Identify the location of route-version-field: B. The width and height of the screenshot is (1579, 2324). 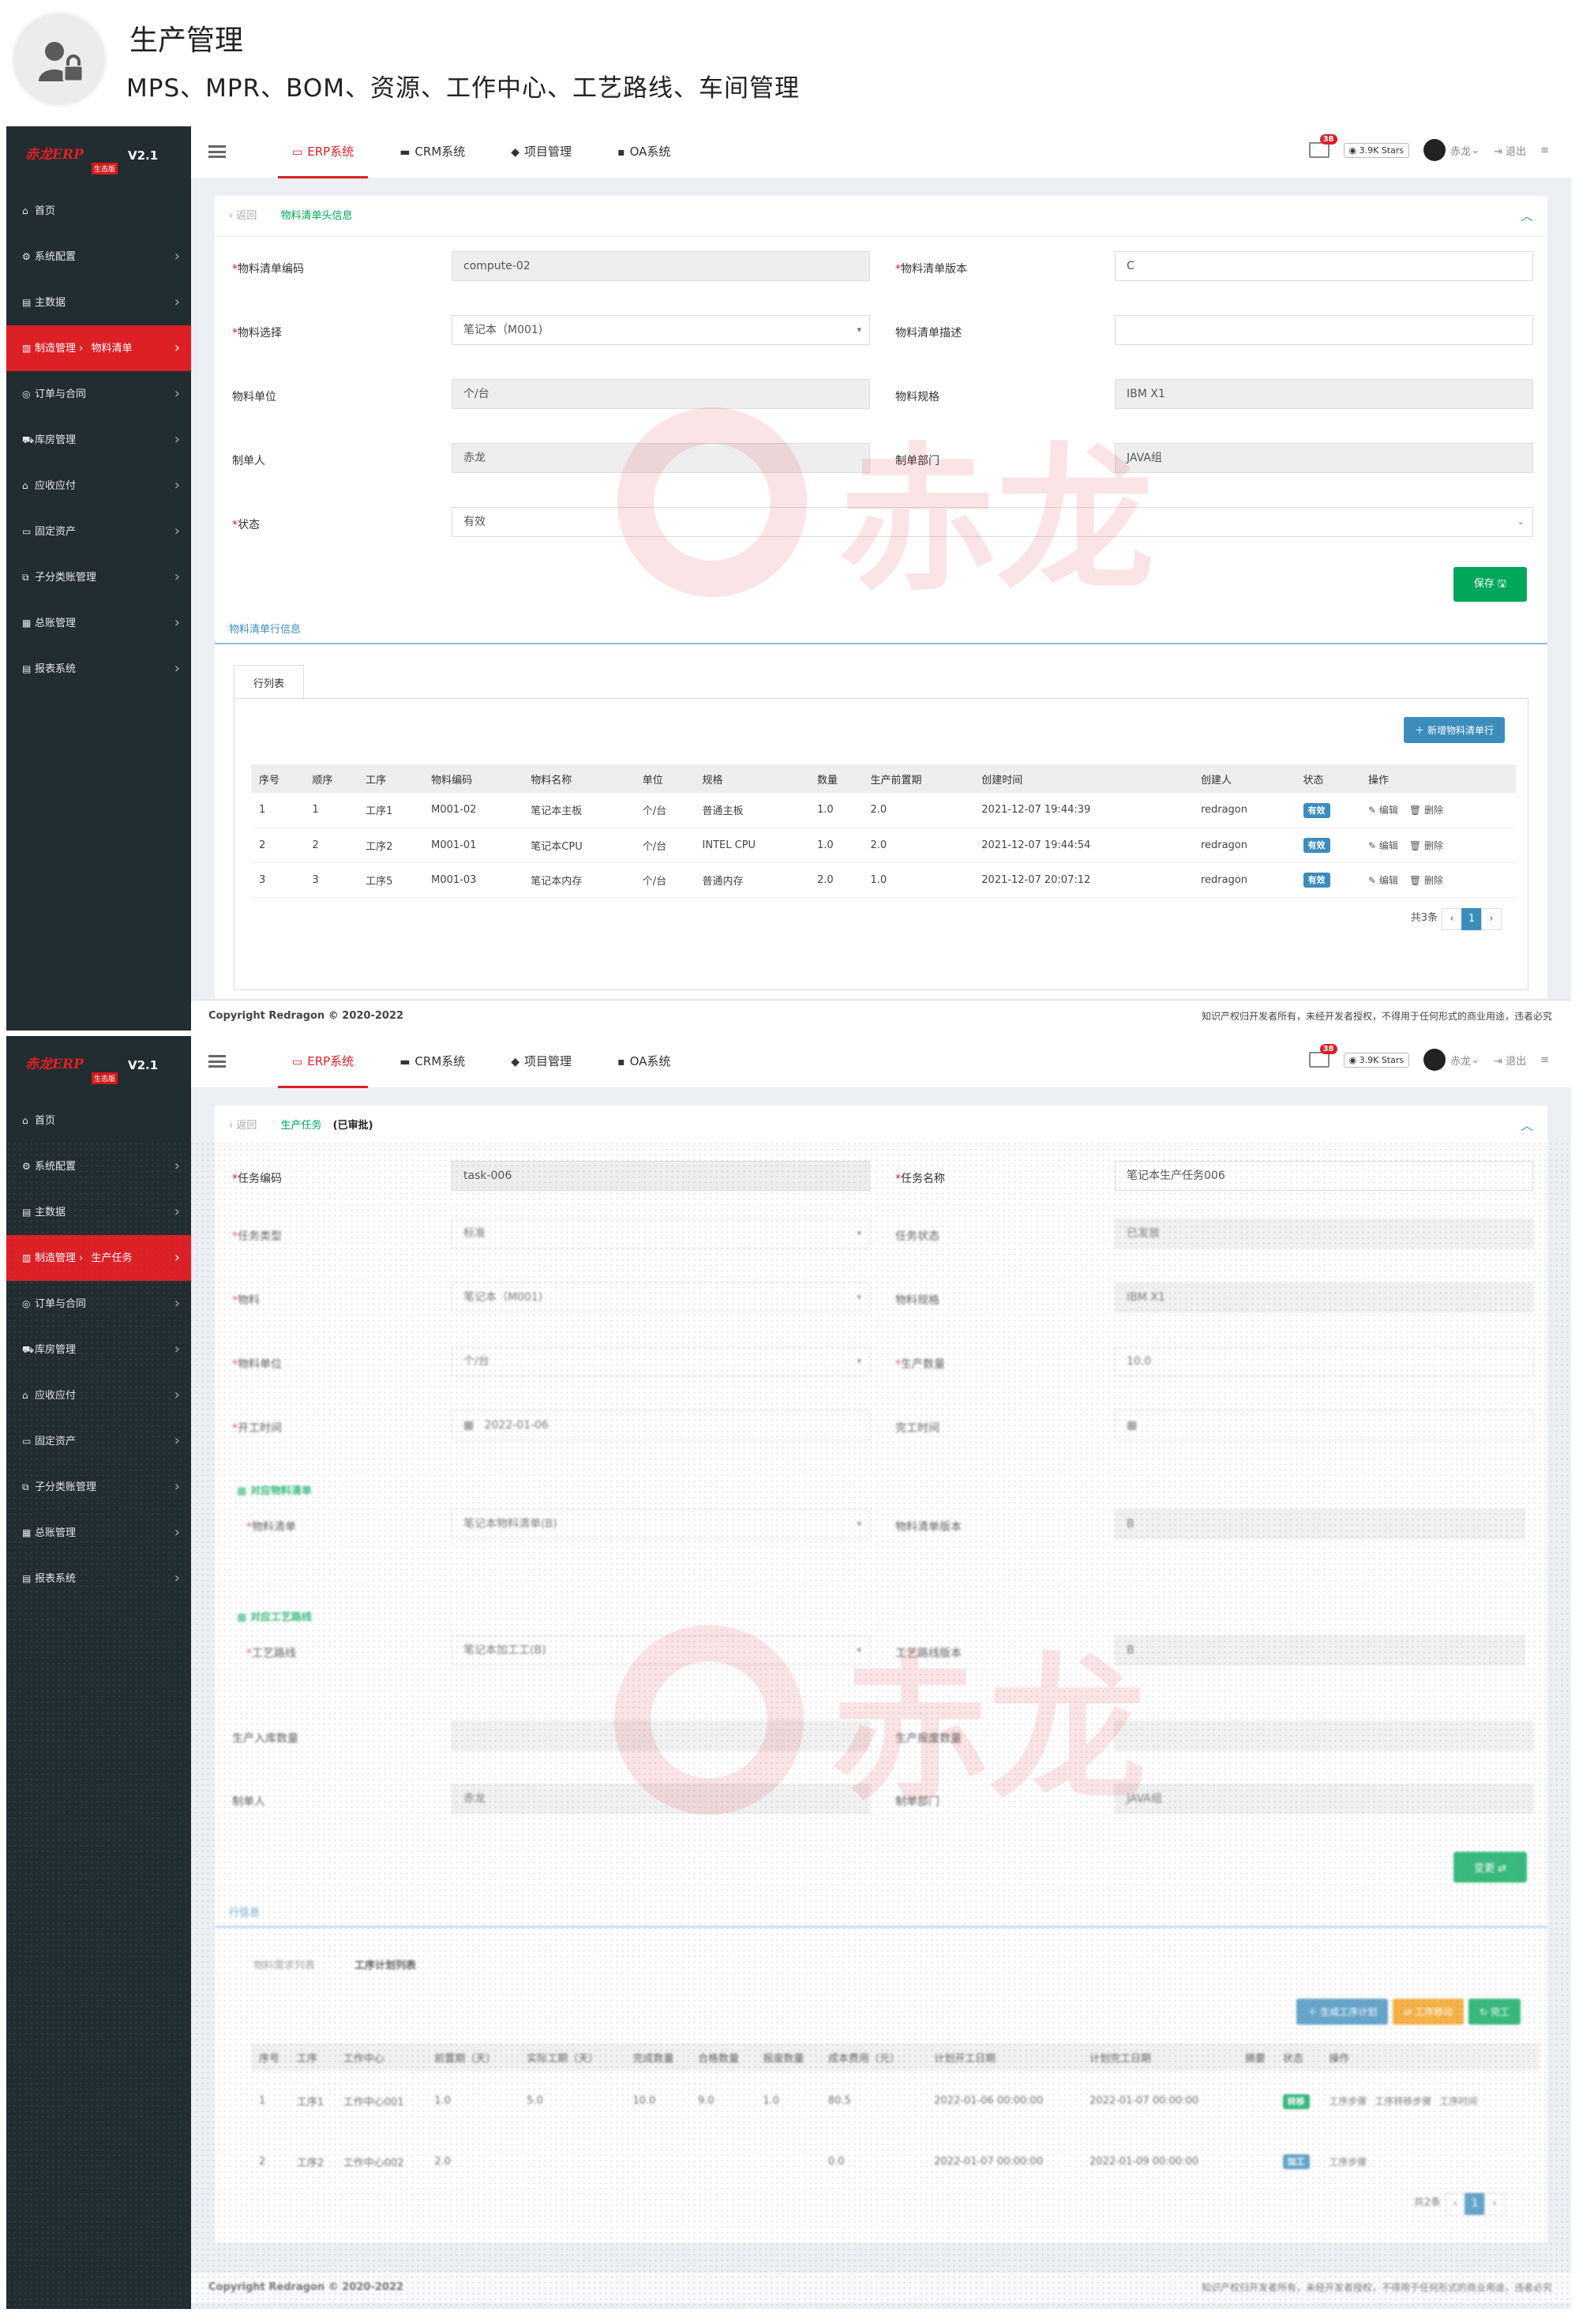
(1320, 1650).